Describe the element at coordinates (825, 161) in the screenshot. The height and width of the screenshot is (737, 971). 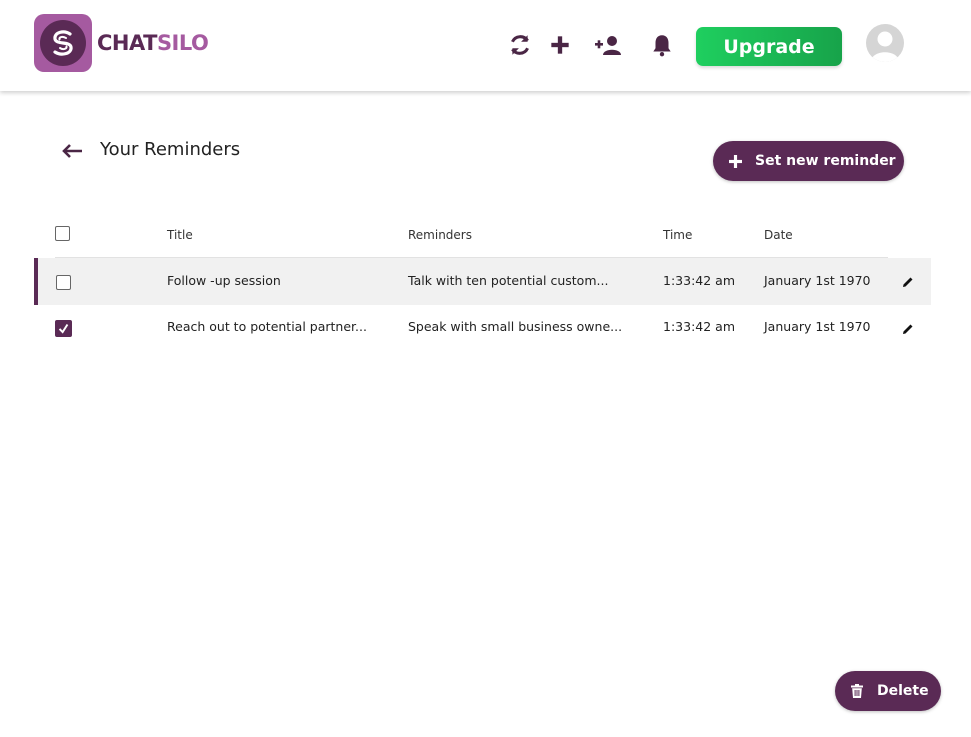
I see `set-new-reminder-label: Set new reminder` at that location.